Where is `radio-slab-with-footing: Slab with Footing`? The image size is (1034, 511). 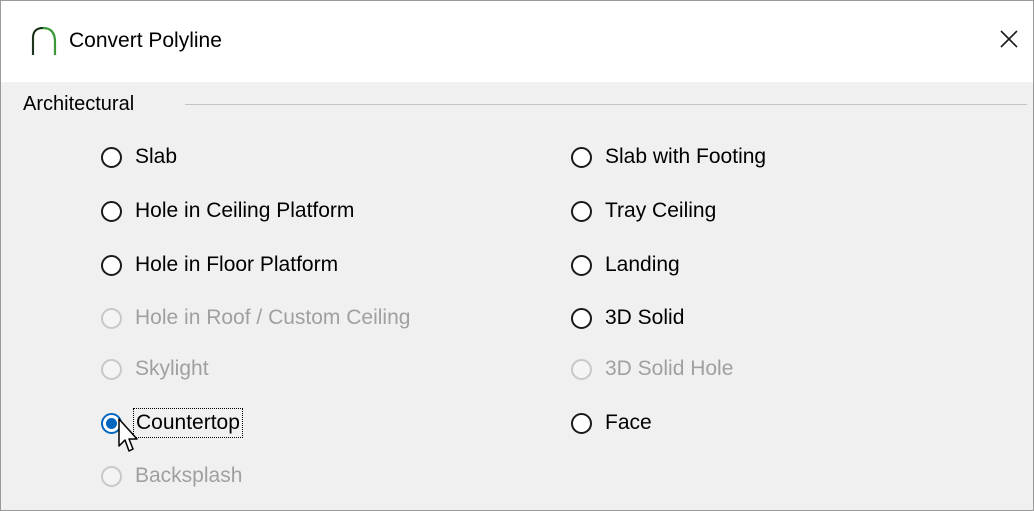
radio-slab-with-footing: Slab with Footing is located at coordinates (668, 157).